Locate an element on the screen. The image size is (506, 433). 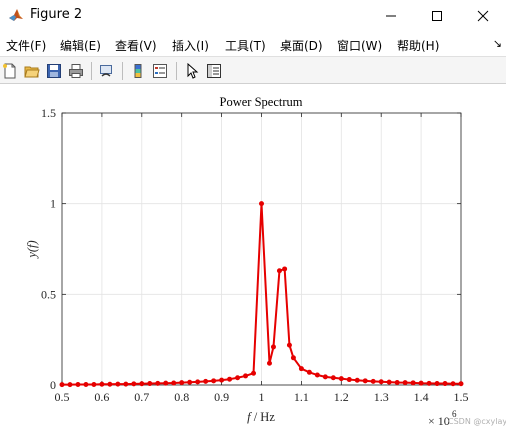
open-file-icon is located at coordinates (32, 72).